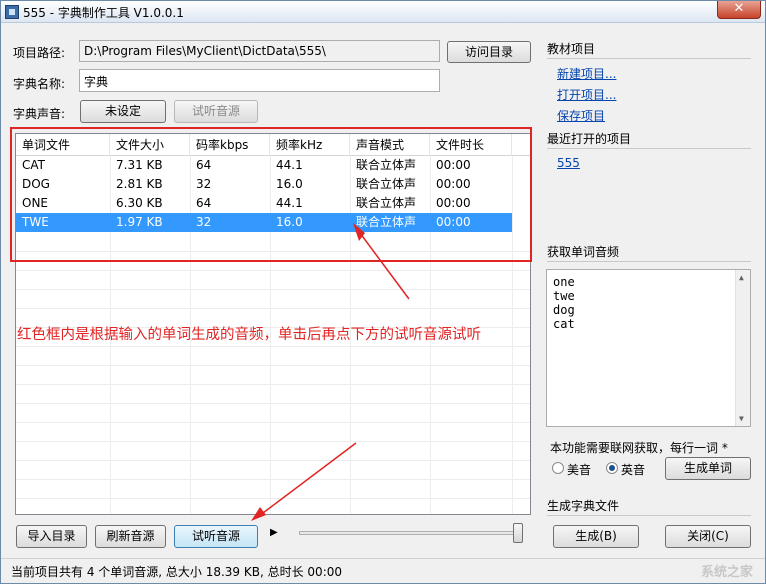 Image resolution: width=766 pixels, height=584 pixels. What do you see at coordinates (583, 506) in the screenshot?
I see `generate-section-title: 生成字典文件` at bounding box center [583, 506].